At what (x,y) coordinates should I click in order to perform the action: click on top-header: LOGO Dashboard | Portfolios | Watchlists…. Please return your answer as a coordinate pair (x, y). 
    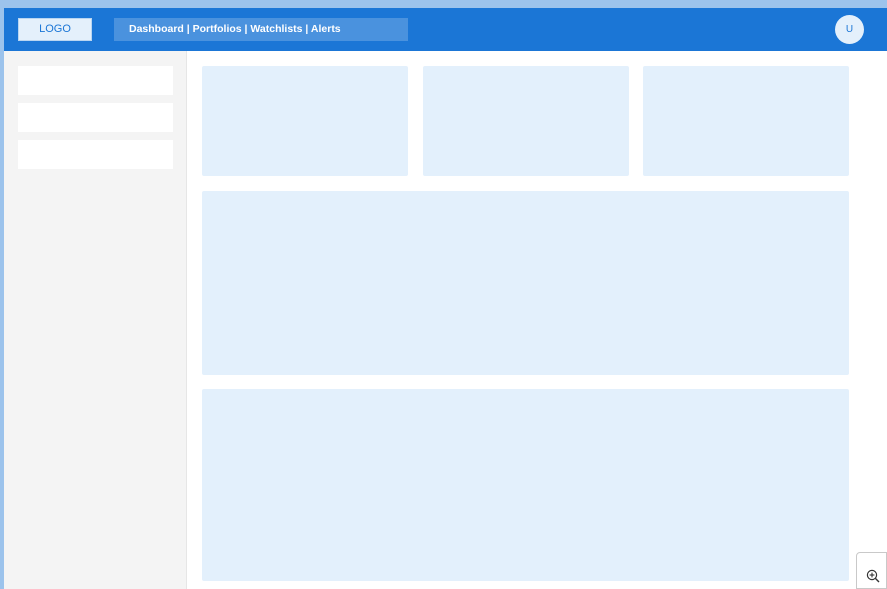
    Looking at the image, I should click on (445, 29).